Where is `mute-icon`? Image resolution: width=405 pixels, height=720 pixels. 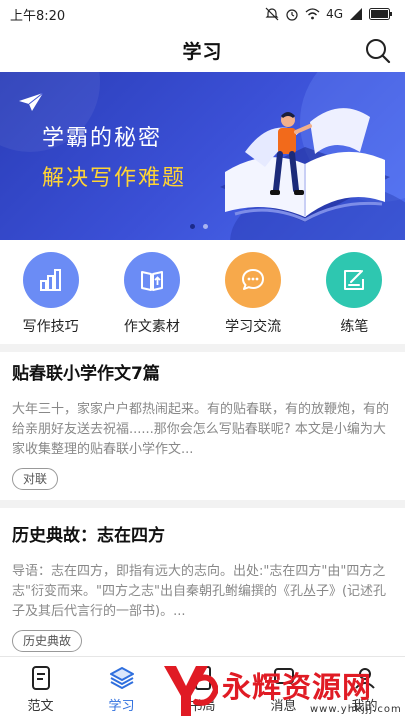 mute-icon is located at coordinates (272, 14).